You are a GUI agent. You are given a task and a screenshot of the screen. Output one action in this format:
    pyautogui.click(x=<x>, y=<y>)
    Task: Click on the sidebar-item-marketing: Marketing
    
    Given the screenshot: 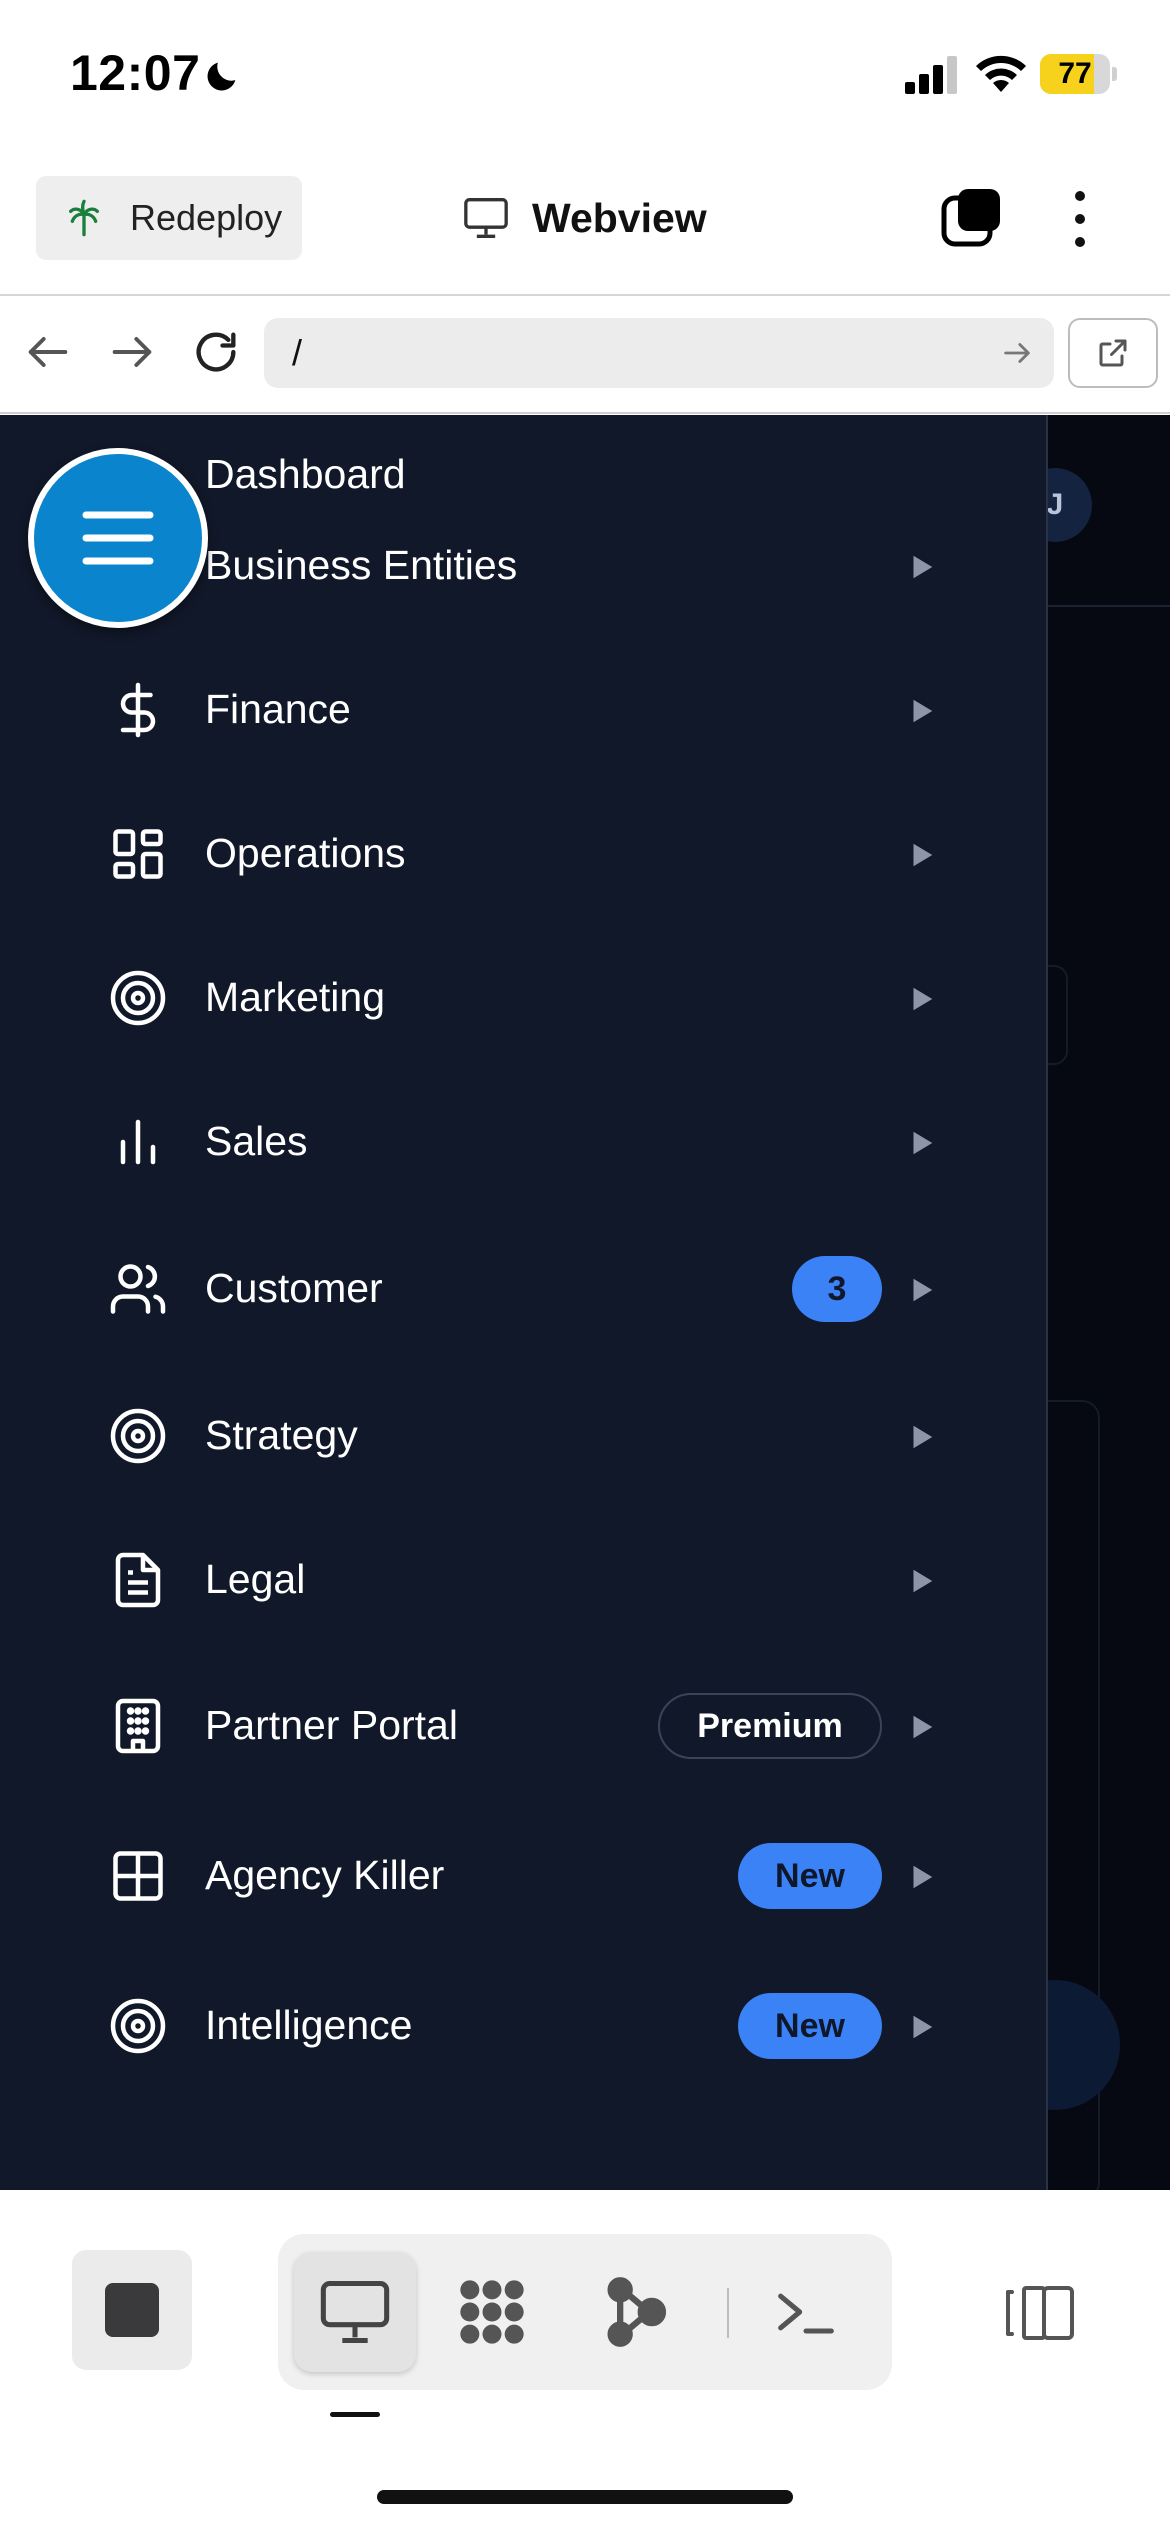 What is the action you would take?
    pyautogui.click(x=524, y=998)
    